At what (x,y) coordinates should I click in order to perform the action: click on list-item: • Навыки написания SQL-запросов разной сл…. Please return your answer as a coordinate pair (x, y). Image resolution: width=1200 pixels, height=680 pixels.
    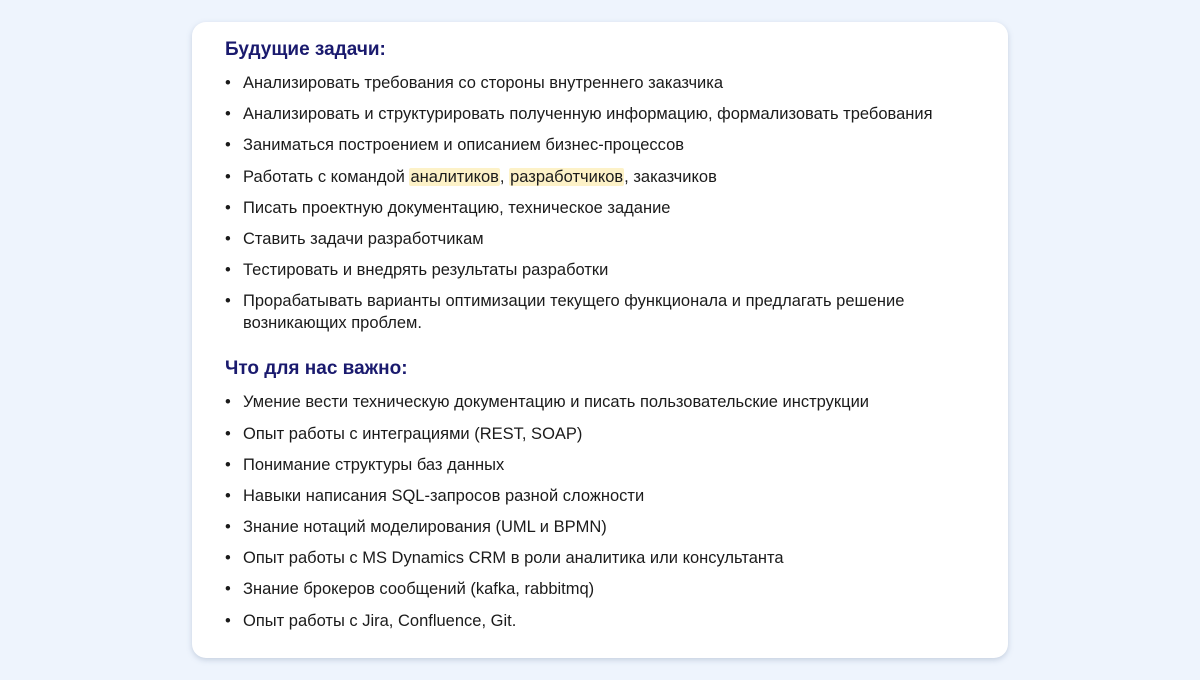
    Looking at the image, I should click on (596, 496).